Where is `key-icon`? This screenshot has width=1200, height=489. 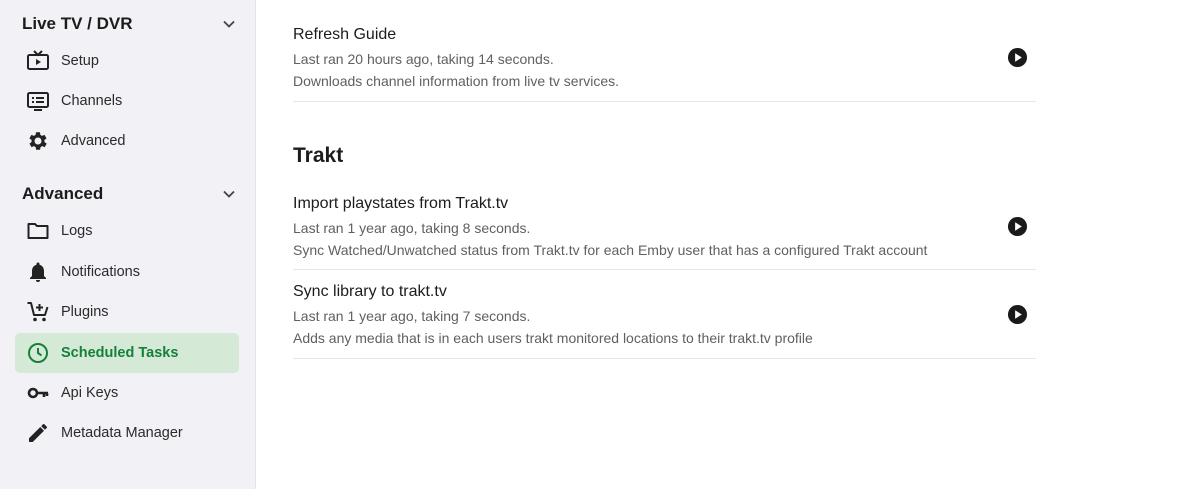 key-icon is located at coordinates (38, 393).